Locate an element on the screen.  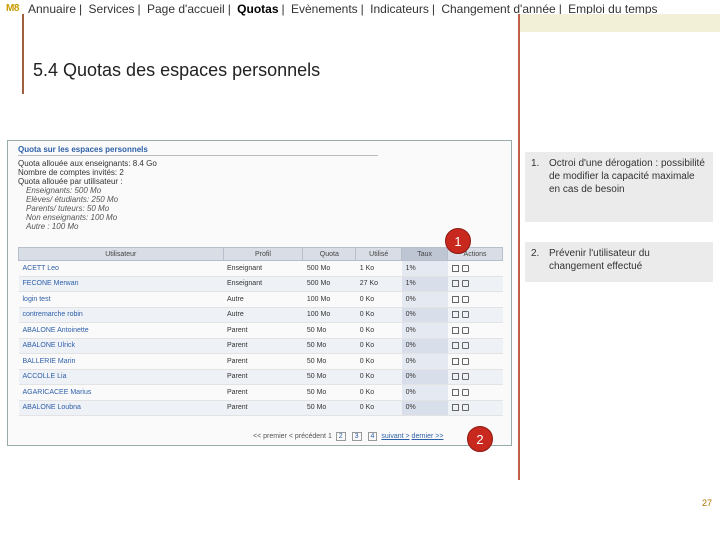
header-band is located at coordinates (619, 23).